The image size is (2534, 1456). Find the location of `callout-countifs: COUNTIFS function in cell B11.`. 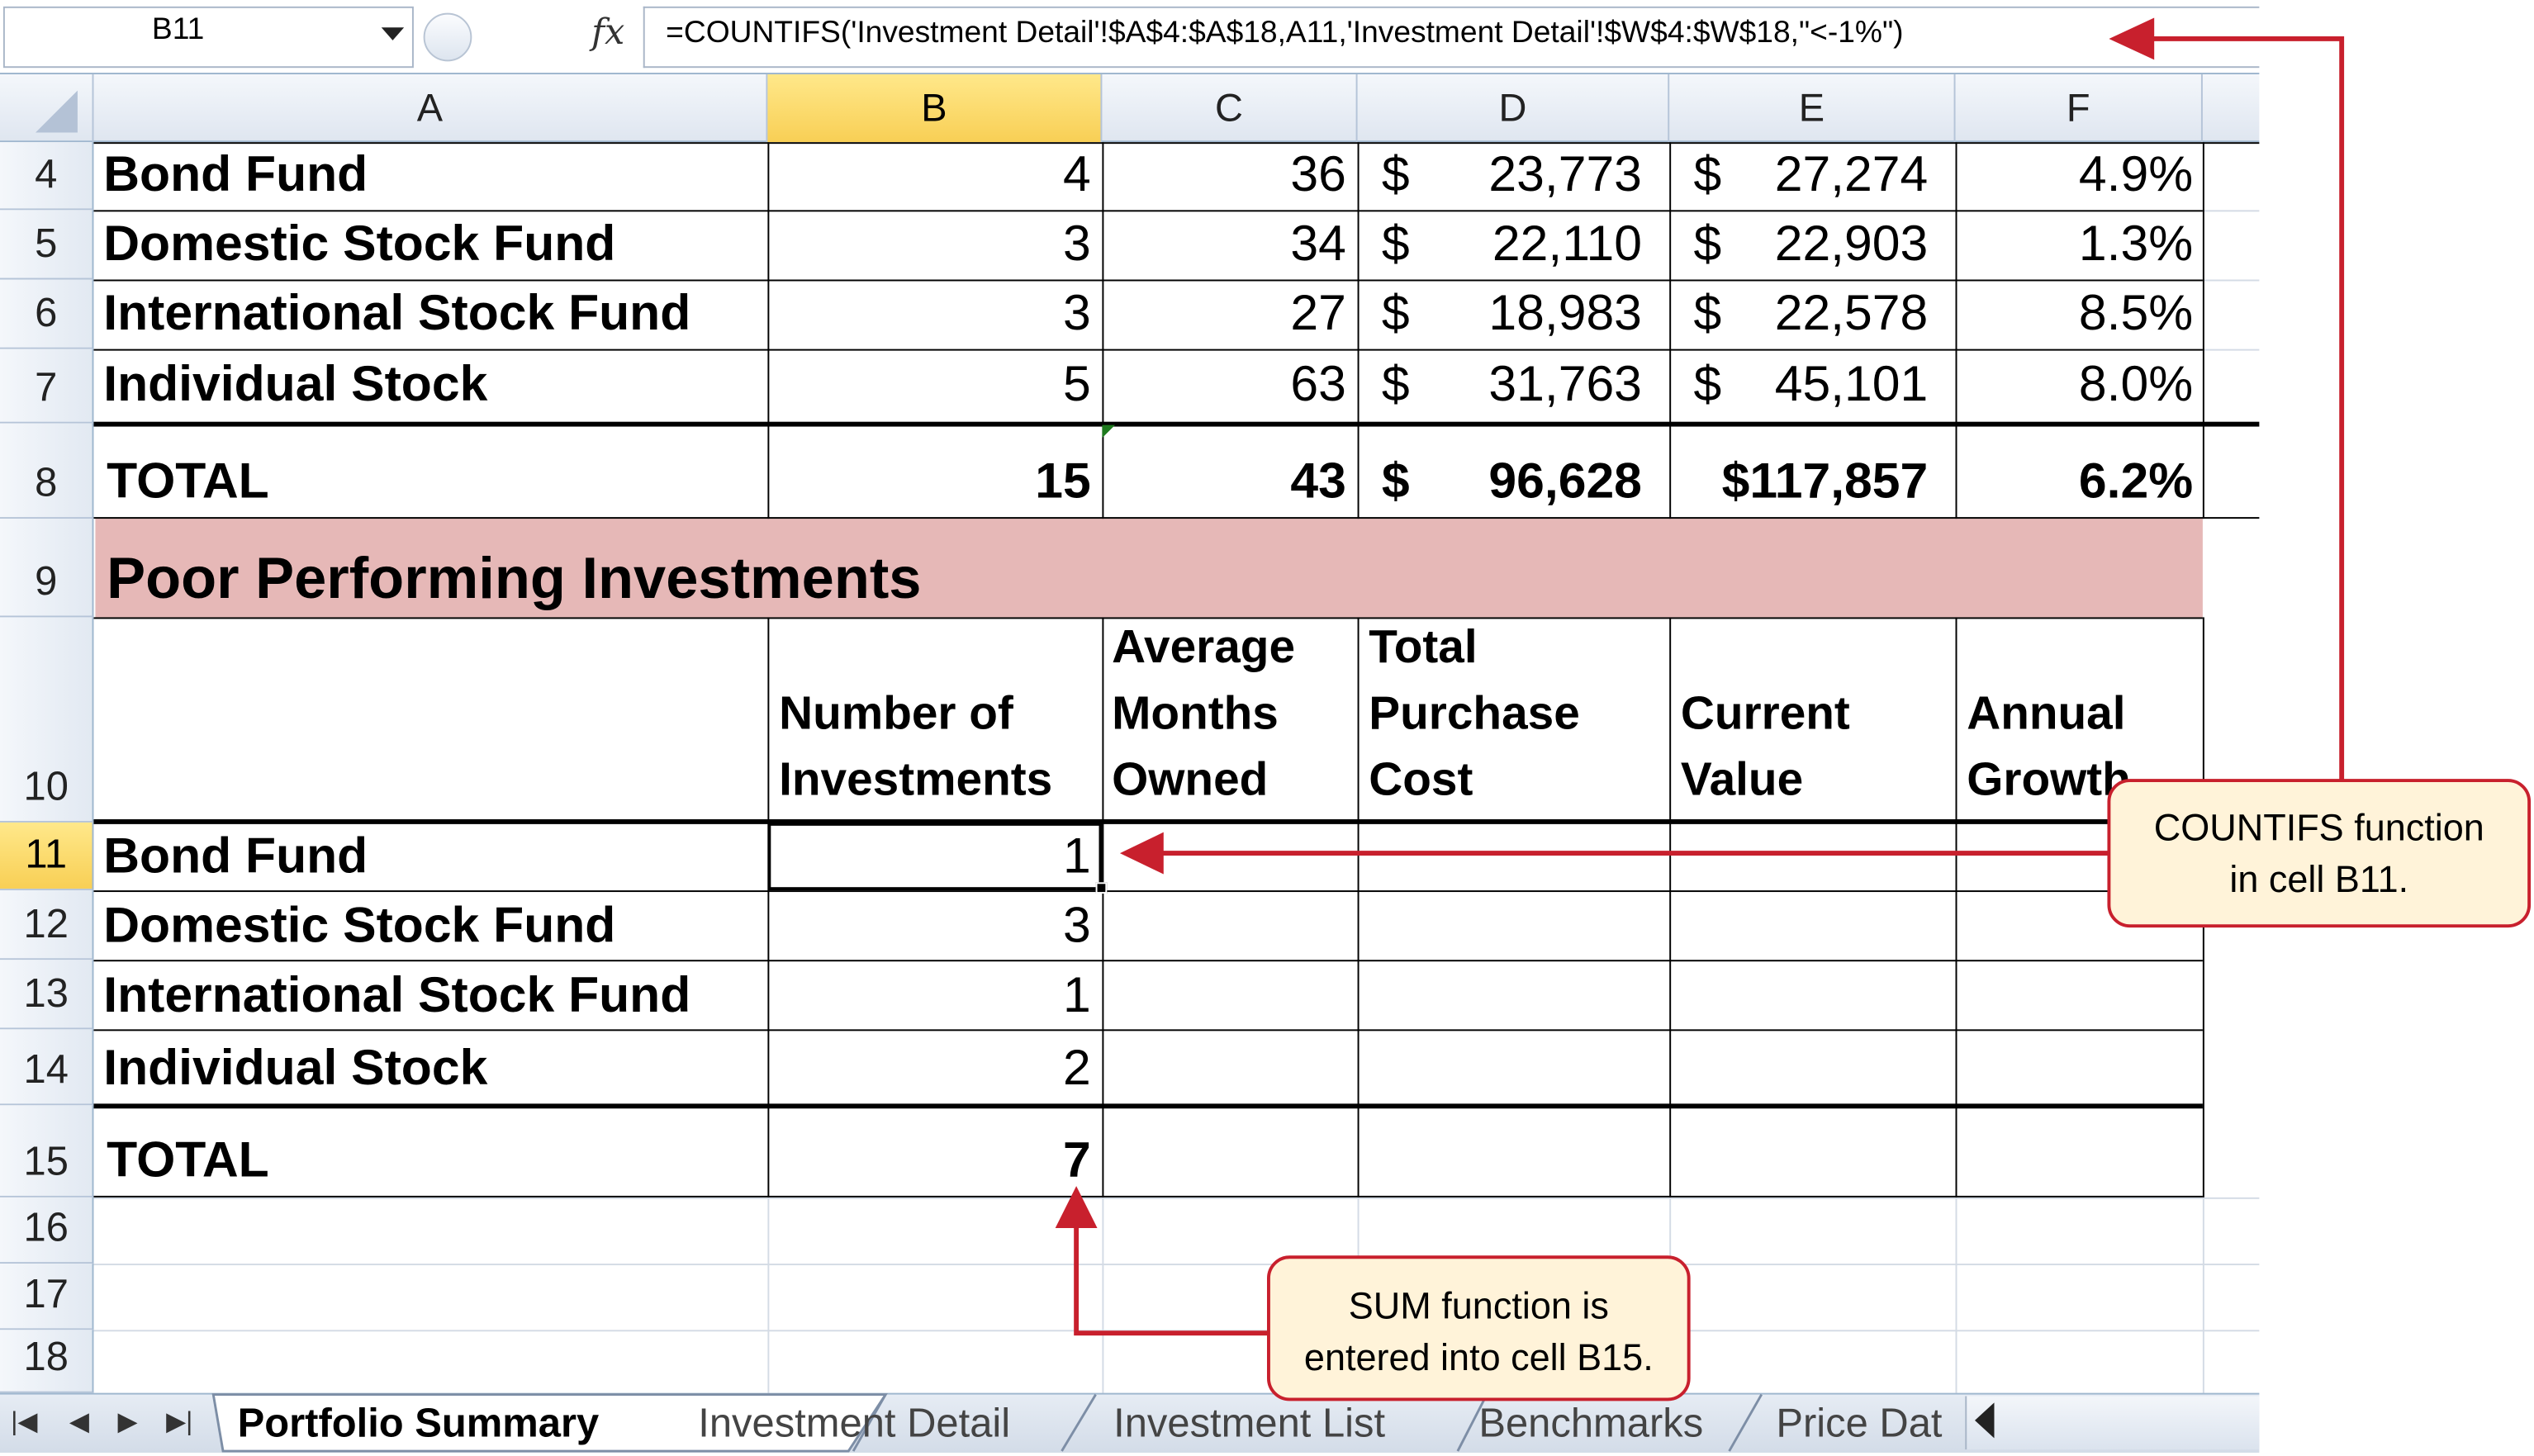

callout-countifs: COUNTIFS function in cell B11. is located at coordinates (2320, 853).